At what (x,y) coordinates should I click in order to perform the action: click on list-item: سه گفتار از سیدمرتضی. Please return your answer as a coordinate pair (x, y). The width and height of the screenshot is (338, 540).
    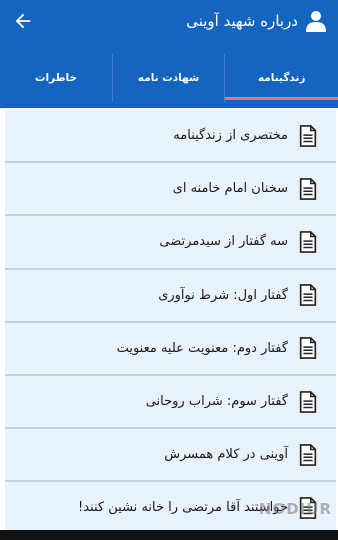
    Looking at the image, I should click on (170, 243).